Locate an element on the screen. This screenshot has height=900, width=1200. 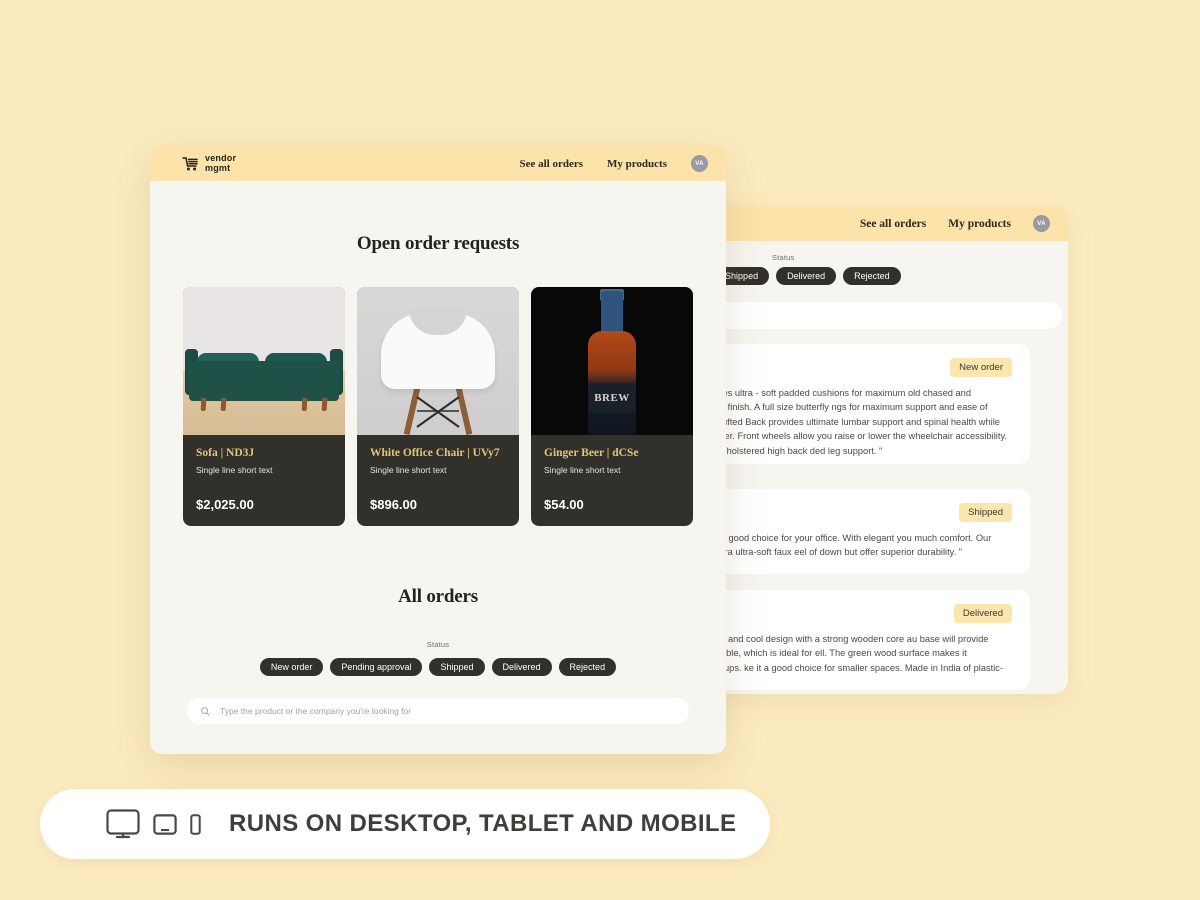
bg-avatar: VA is located at coordinates (1041, 223).